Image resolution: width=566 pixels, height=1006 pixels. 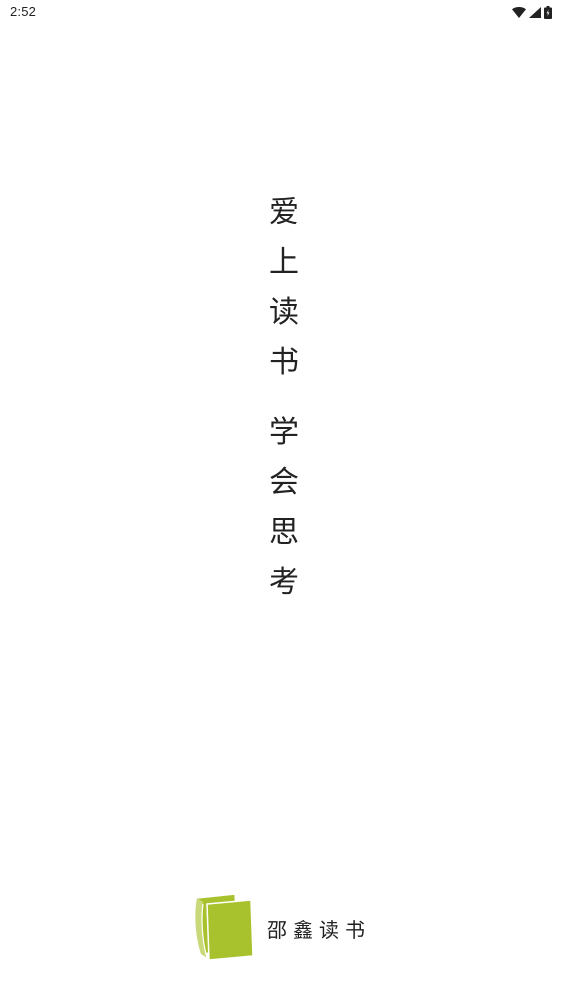 I want to click on slogan-char: 读, so click(x=284, y=312).